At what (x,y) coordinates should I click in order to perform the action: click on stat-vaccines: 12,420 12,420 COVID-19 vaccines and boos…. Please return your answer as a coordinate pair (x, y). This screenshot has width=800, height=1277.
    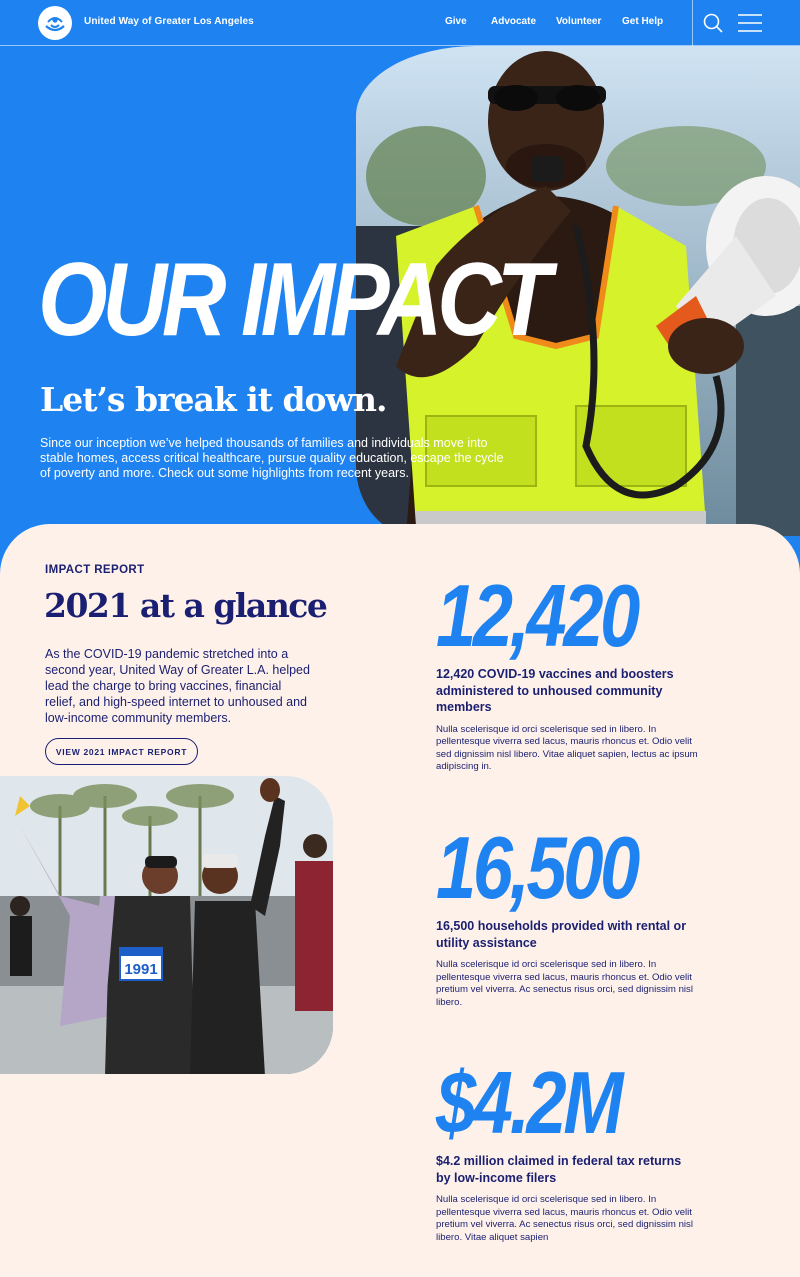
    Looking at the image, I should click on (596, 673).